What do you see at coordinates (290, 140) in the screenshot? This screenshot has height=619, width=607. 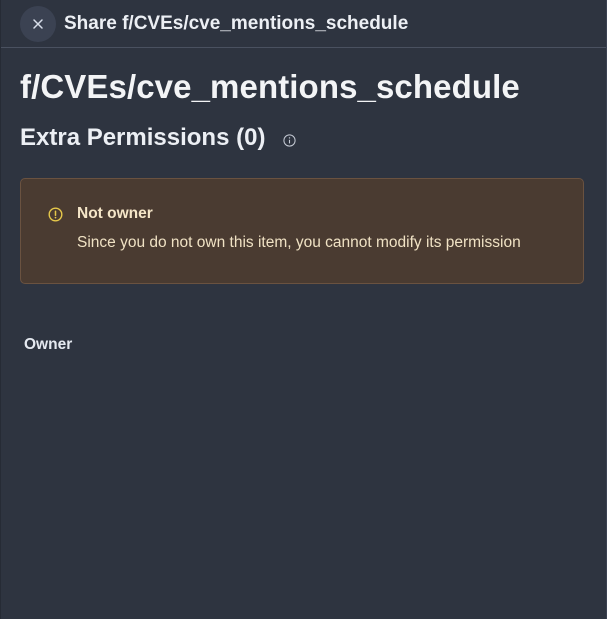 I see `info-icon` at bounding box center [290, 140].